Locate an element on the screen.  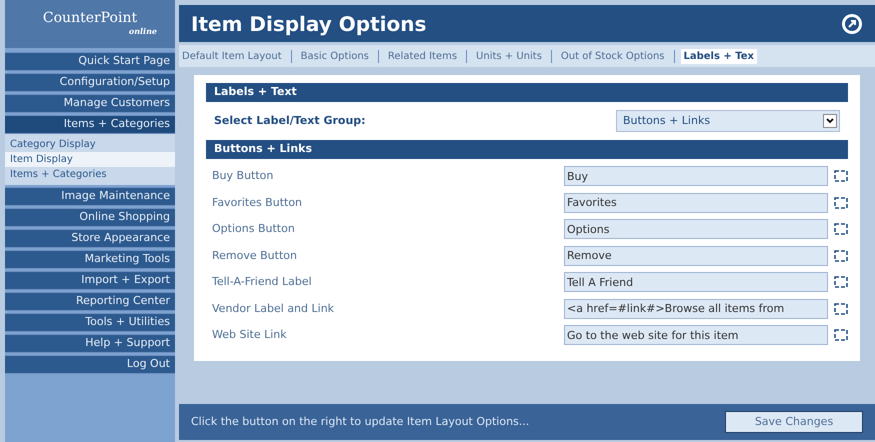
field-label: Options Button is located at coordinates (253, 229).